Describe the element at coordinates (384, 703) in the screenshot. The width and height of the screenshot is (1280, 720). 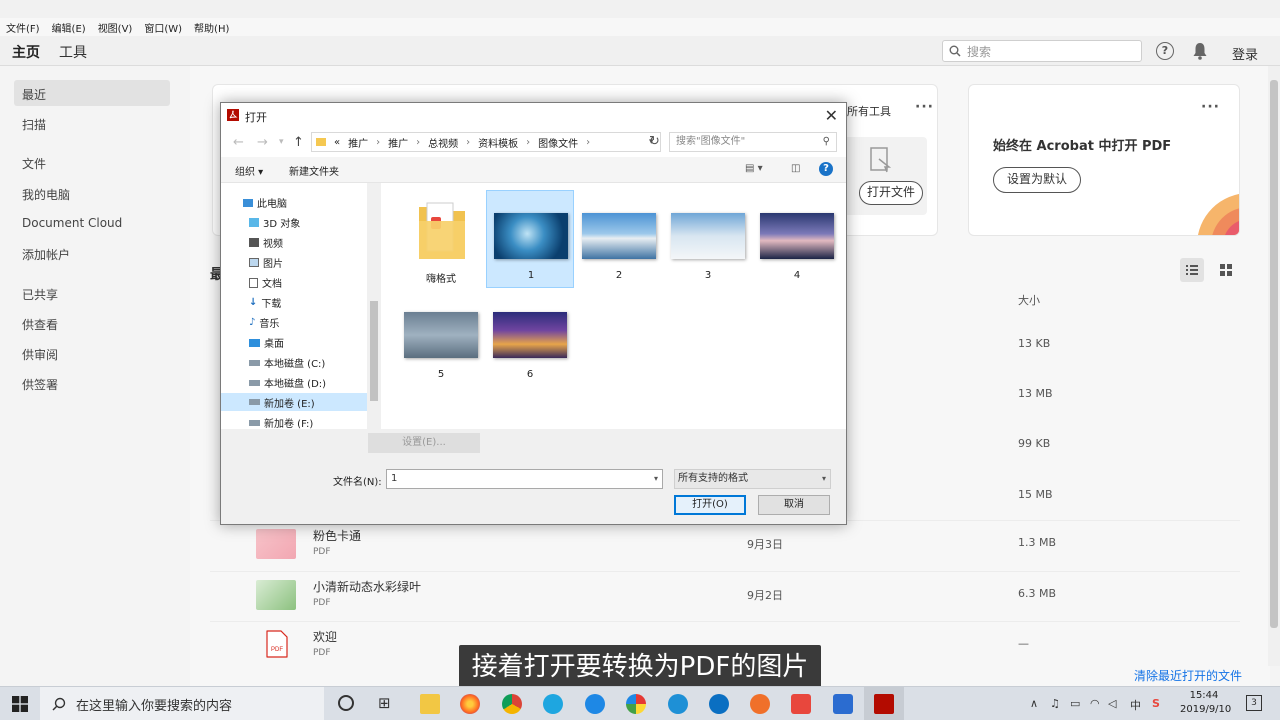
I see `task-view-icon: ⊞` at that location.